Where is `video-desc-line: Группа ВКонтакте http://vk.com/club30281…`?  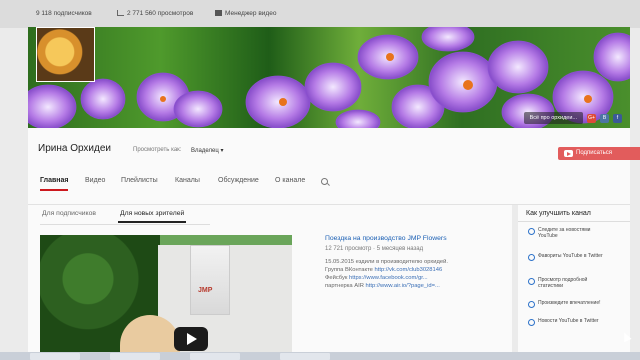 video-desc-line: Группа ВКонтакте http://vk.com/club30281… is located at coordinates (383, 270).